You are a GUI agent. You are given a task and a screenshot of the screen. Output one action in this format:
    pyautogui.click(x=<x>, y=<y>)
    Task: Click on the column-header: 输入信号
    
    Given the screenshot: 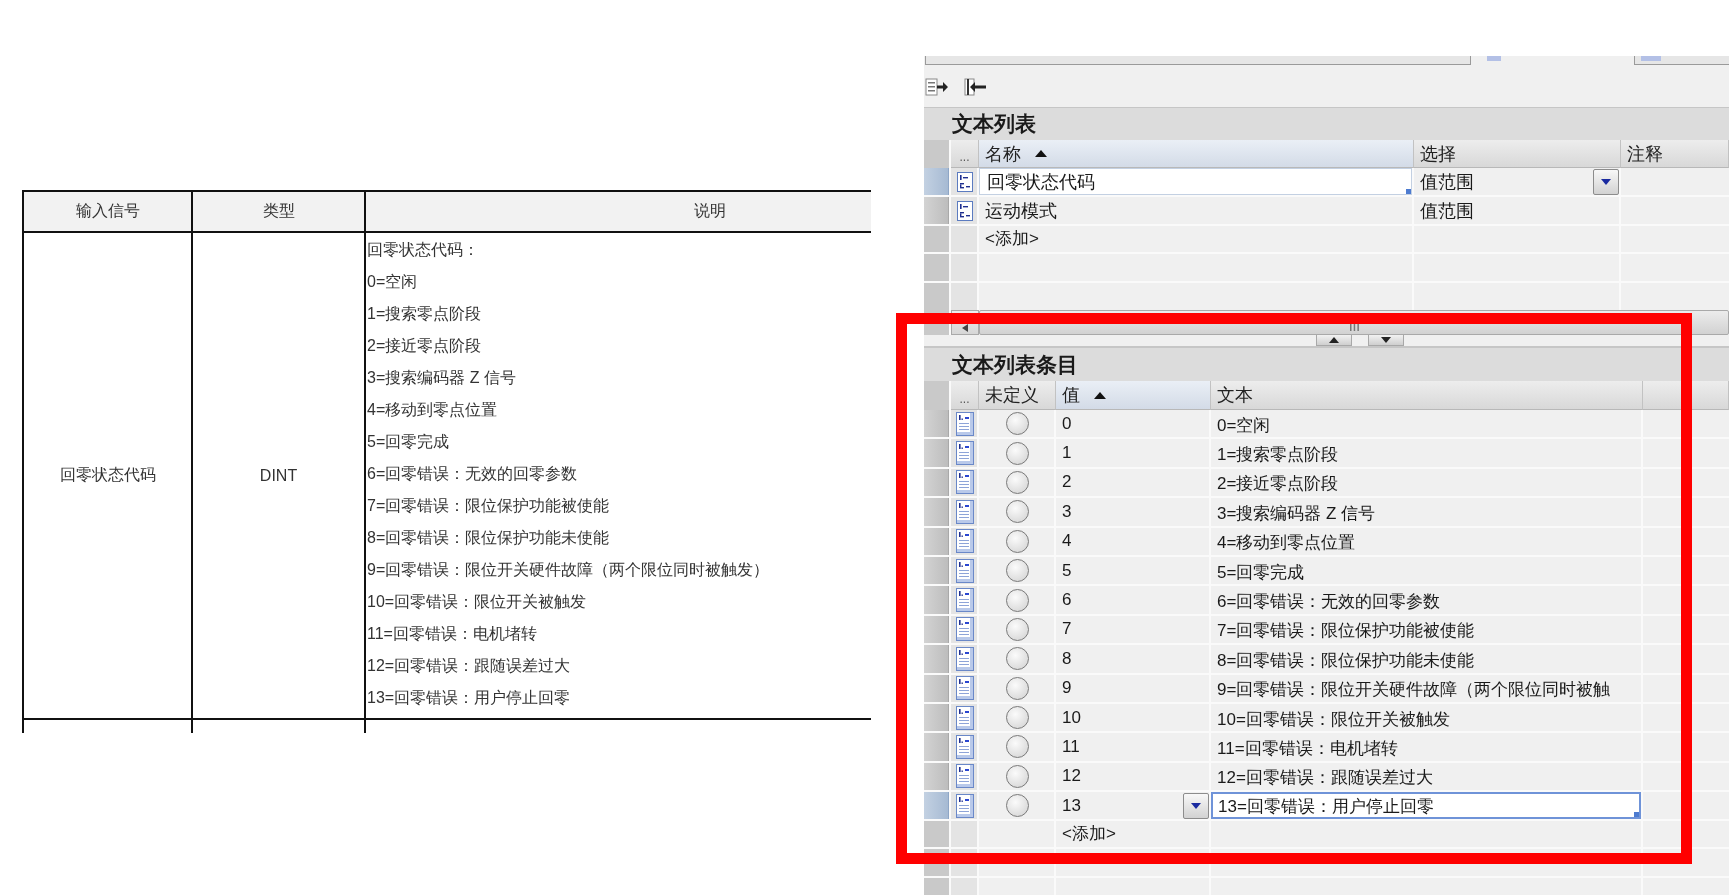 What is the action you would take?
    pyautogui.click(x=108, y=212)
    